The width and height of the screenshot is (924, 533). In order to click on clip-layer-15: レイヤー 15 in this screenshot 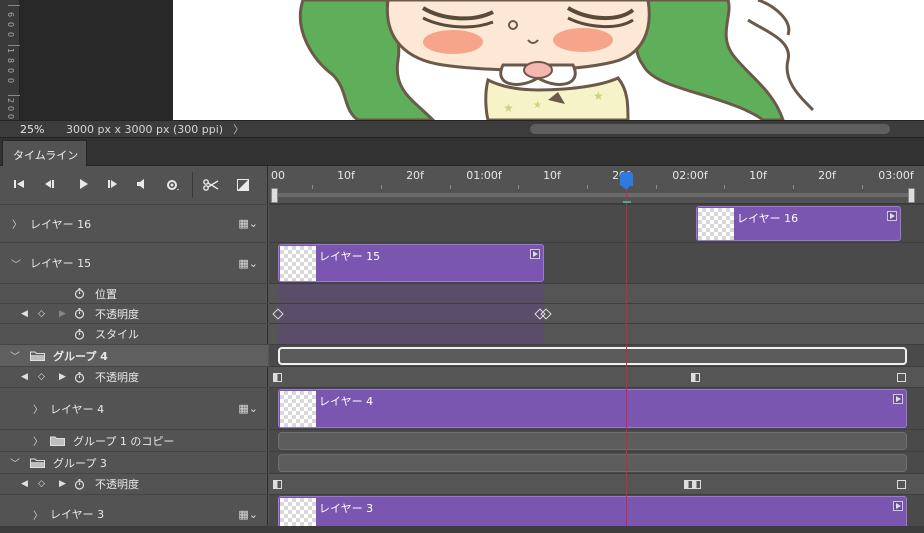, I will do `click(411, 263)`.